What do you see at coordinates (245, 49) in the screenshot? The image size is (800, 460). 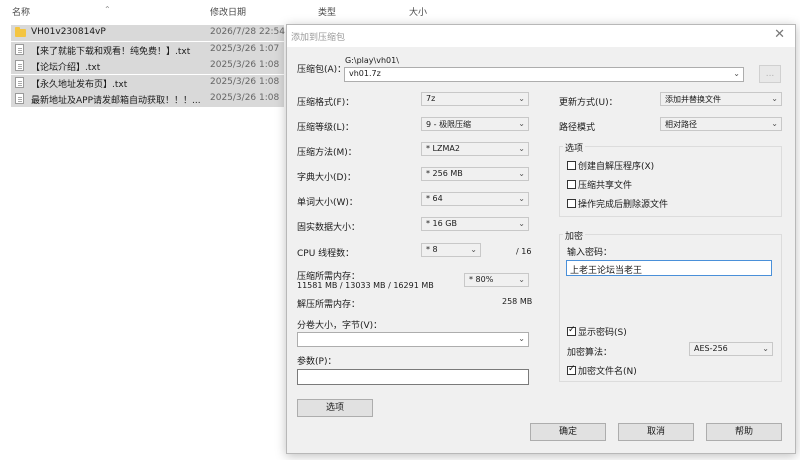 I see `file-date: 2025/3/26 1:07` at bounding box center [245, 49].